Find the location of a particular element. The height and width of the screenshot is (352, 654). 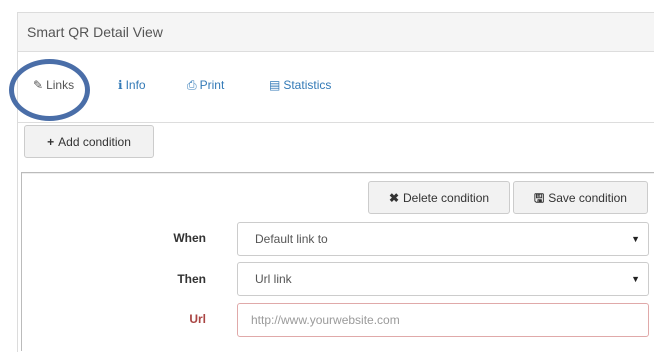

when-label: When is located at coordinates (189, 238).